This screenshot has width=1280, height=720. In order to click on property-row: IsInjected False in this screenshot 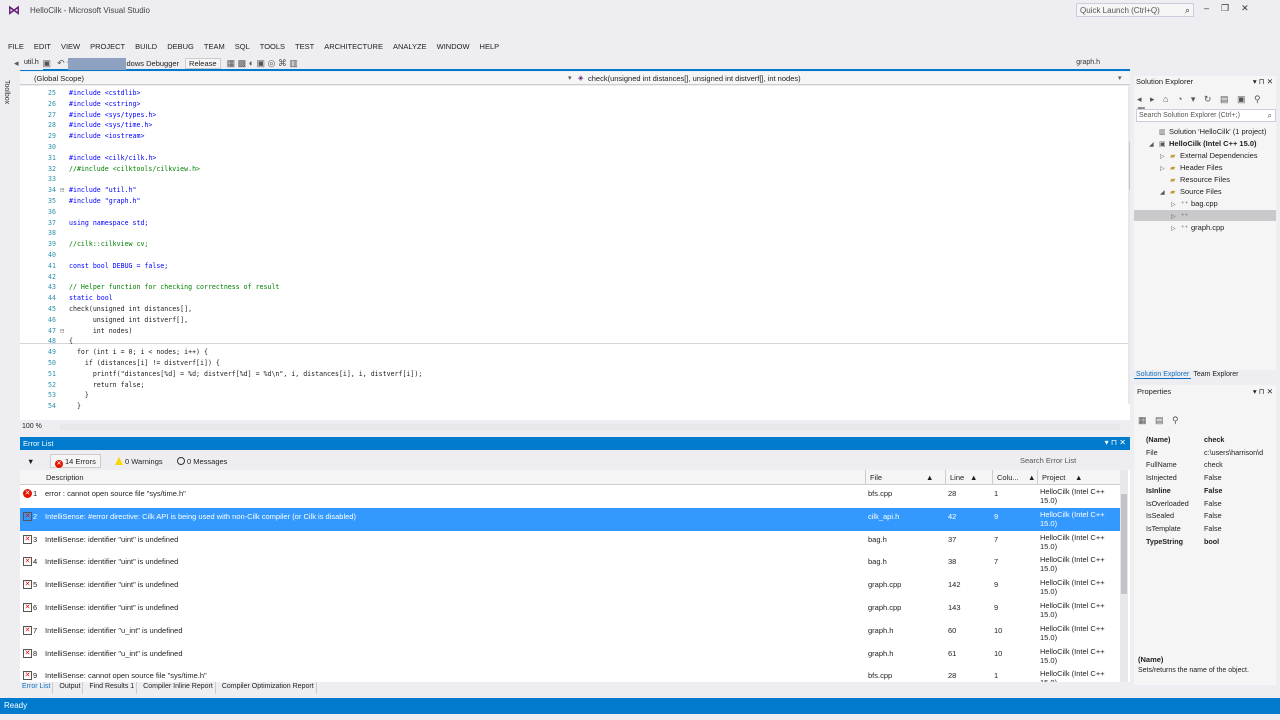, I will do `click(1210, 477)`.